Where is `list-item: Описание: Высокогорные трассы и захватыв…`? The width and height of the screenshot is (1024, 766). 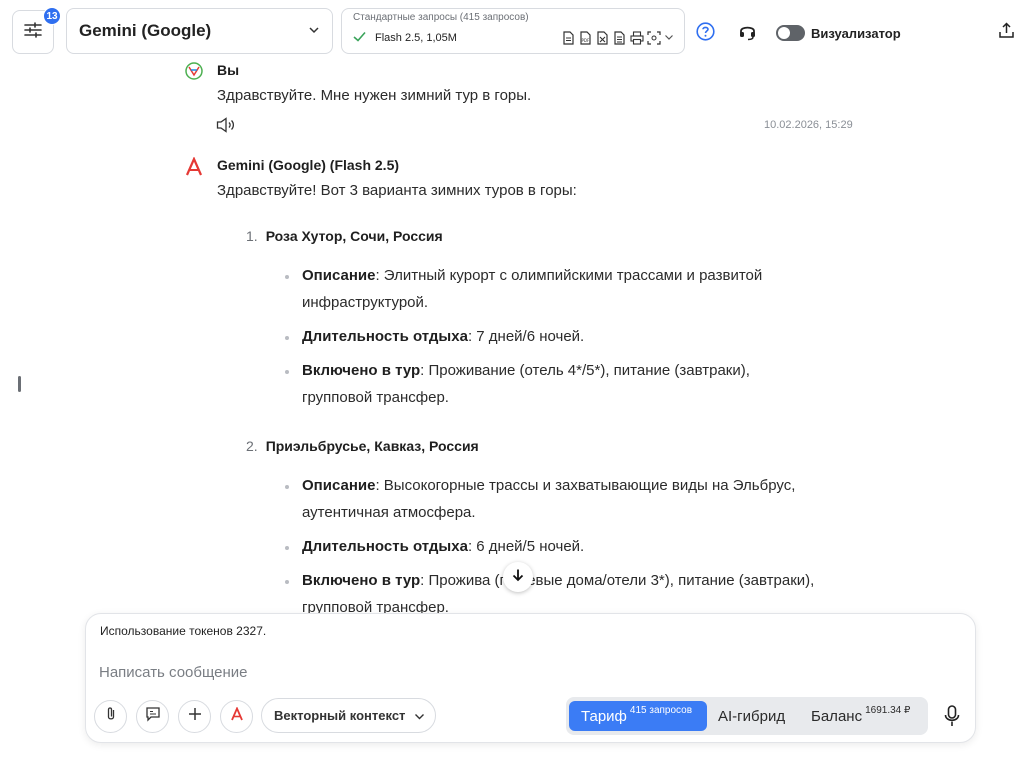
list-item: Описание: Высокогорные трассы и захватыв… is located at coordinates (553, 499).